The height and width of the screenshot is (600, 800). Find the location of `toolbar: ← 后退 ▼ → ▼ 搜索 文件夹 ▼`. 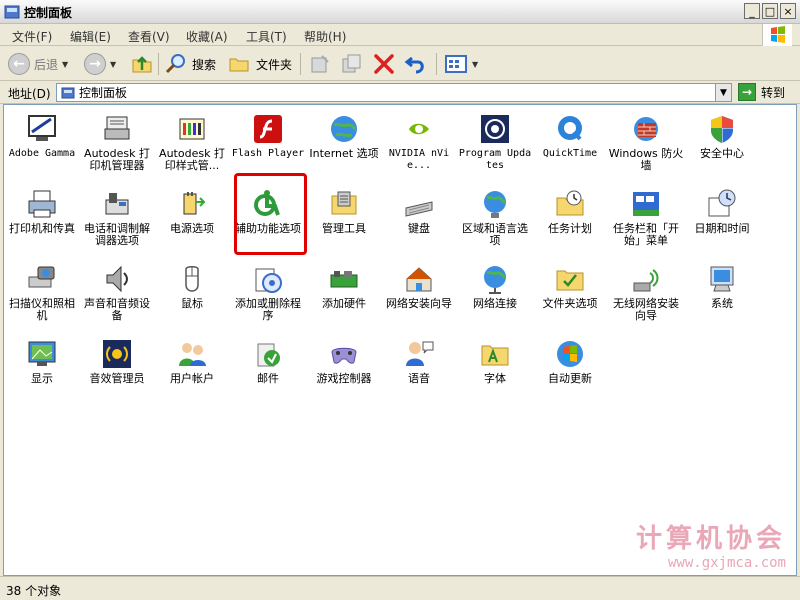

toolbar: ← 后退 ▼ → ▼ 搜索 文件夹 ▼ is located at coordinates (400, 64).